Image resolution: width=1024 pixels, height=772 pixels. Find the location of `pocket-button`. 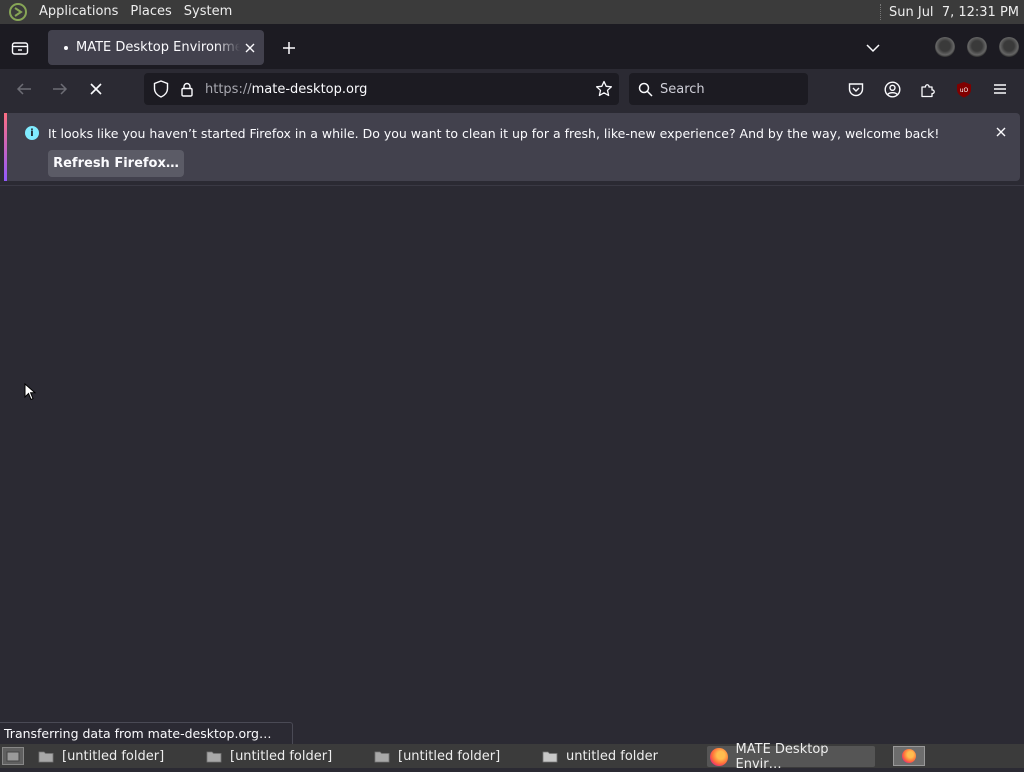

pocket-button is located at coordinates (856, 89).